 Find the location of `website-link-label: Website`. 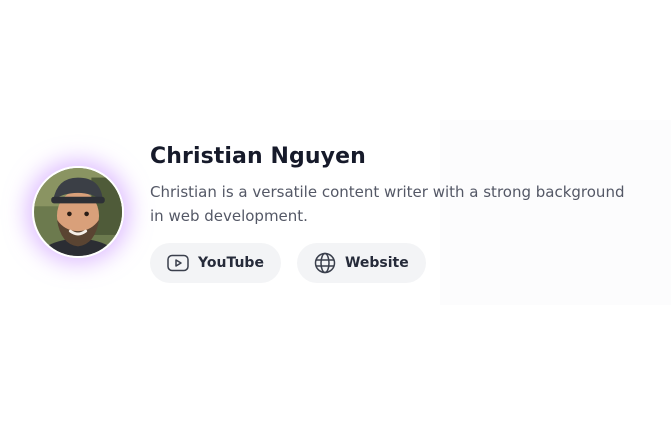

website-link-label: Website is located at coordinates (376, 263).